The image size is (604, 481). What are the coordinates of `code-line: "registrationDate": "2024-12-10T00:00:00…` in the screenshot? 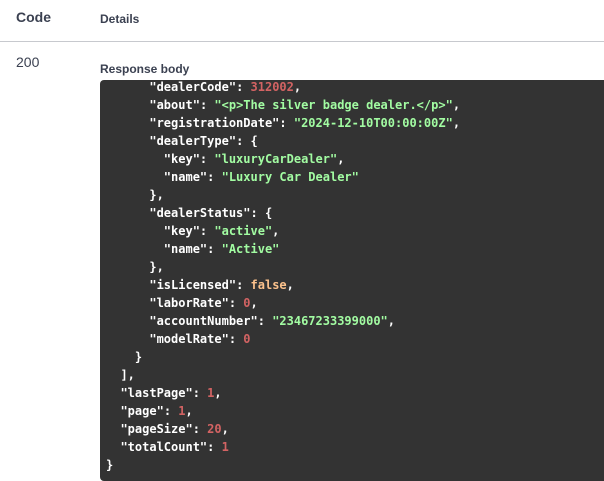 It's located at (283, 123).